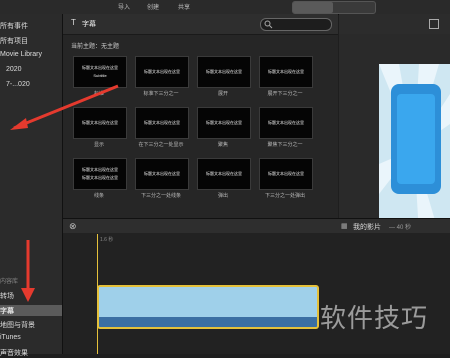 Image resolution: width=450 pixels, height=358 pixels. Describe the element at coordinates (374, 318) in the screenshot. I see `watermark: 软件技巧` at that location.